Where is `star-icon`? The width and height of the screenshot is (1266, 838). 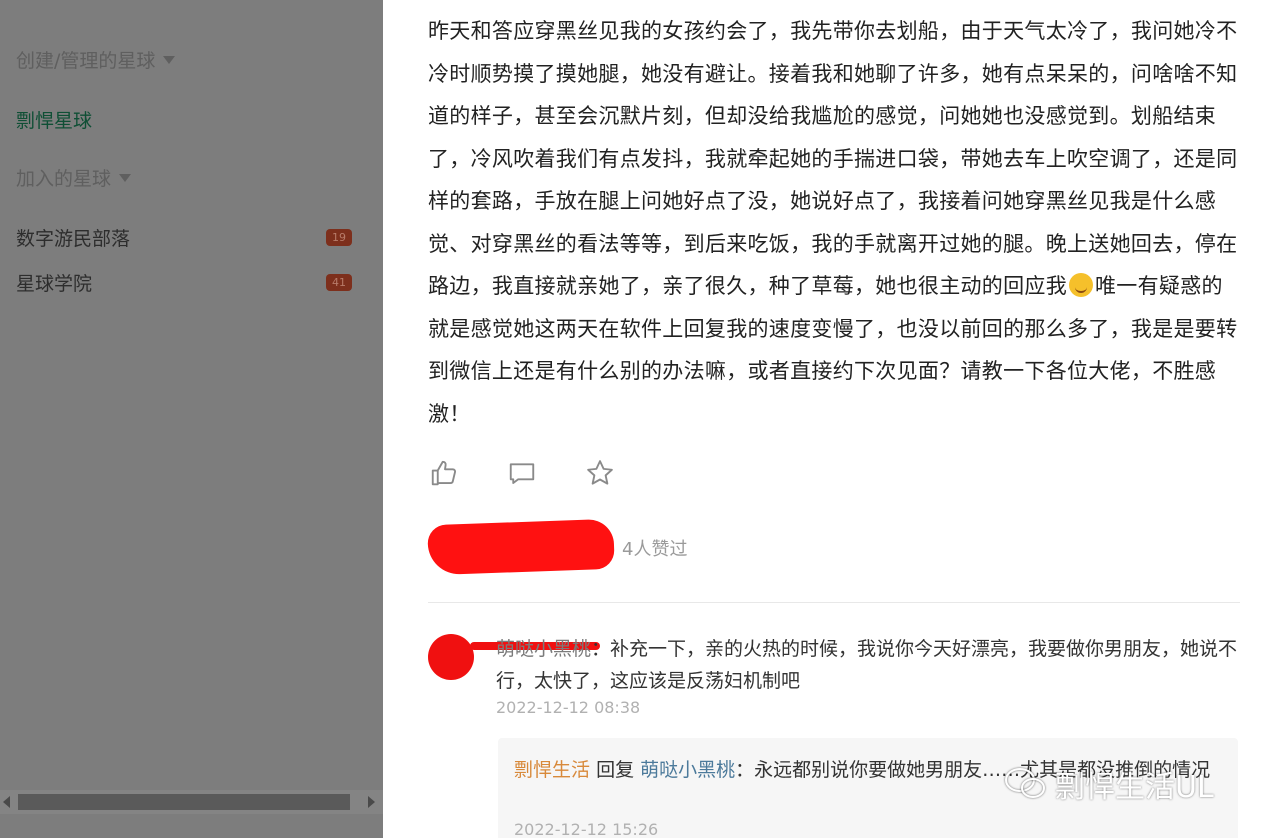 star-icon is located at coordinates (600, 472).